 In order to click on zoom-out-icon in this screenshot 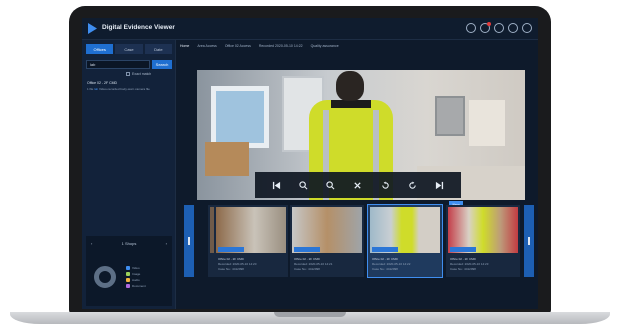, I will do `click(331, 185)`.